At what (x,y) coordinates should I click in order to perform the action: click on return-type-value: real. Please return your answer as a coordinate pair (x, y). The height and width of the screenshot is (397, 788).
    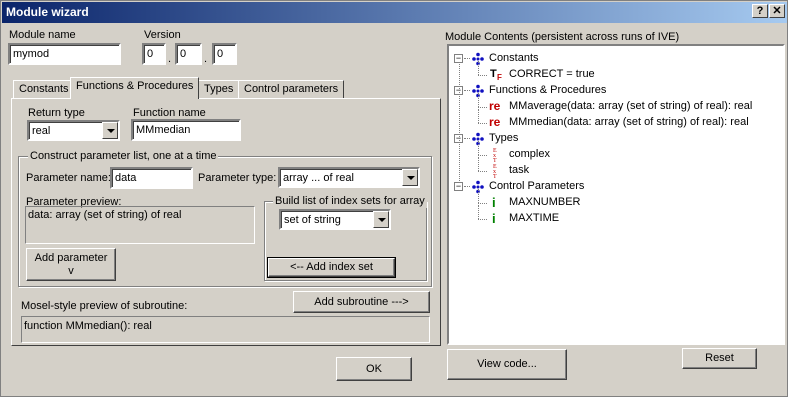
    Looking at the image, I should click on (41, 131).